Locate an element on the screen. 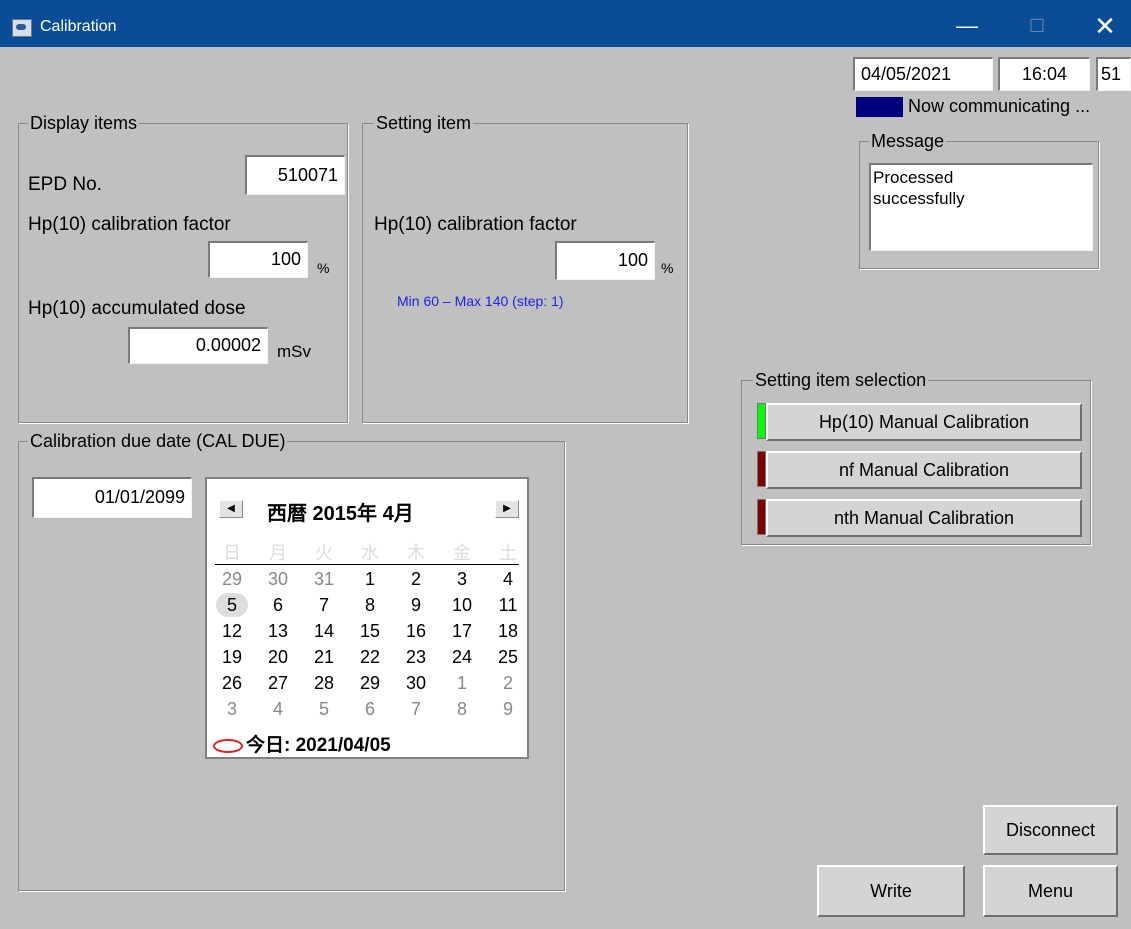 The image size is (1131, 929). calendar-day: 21 is located at coordinates (324, 657).